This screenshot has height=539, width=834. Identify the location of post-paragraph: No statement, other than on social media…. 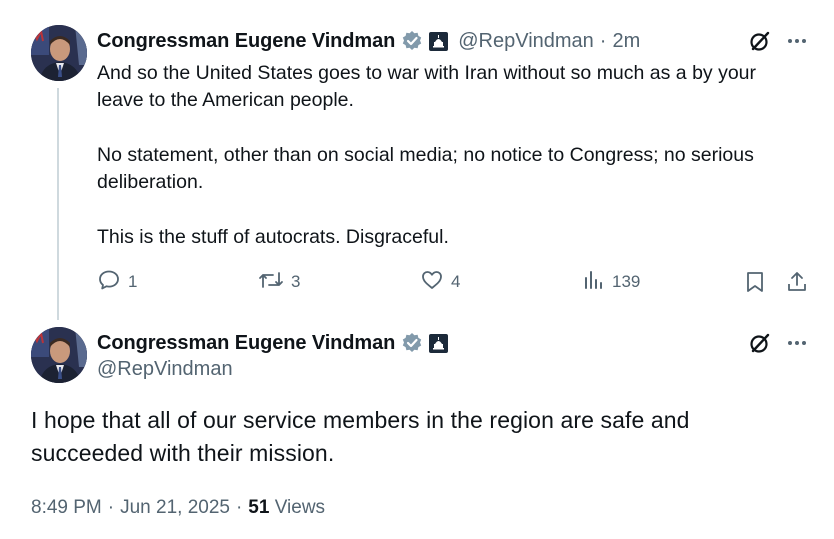
(425, 168).